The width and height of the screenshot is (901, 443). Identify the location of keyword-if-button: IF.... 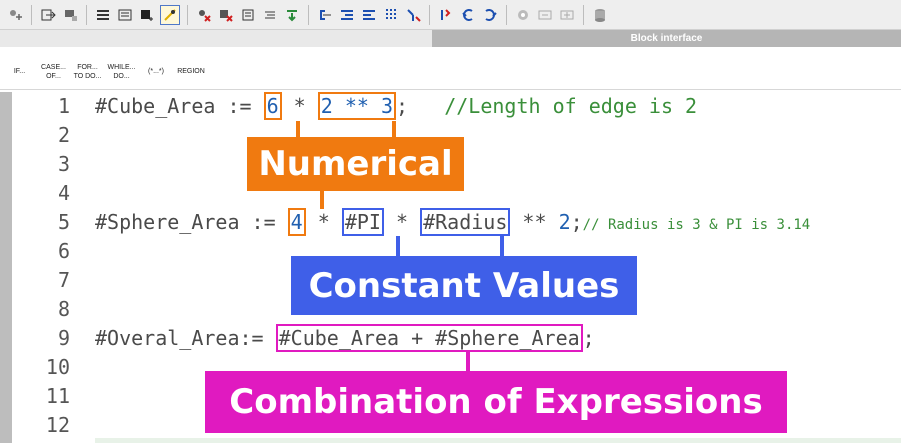
(19, 72).